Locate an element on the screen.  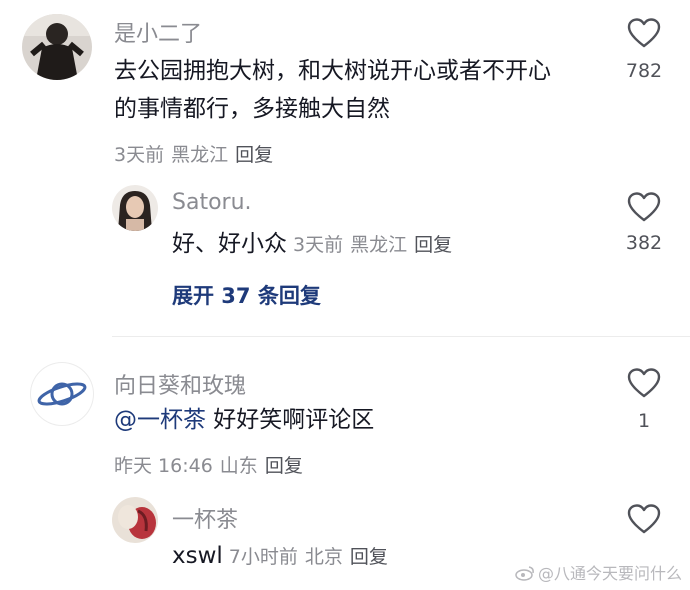
comment-location: 北京 is located at coordinates (323, 557).